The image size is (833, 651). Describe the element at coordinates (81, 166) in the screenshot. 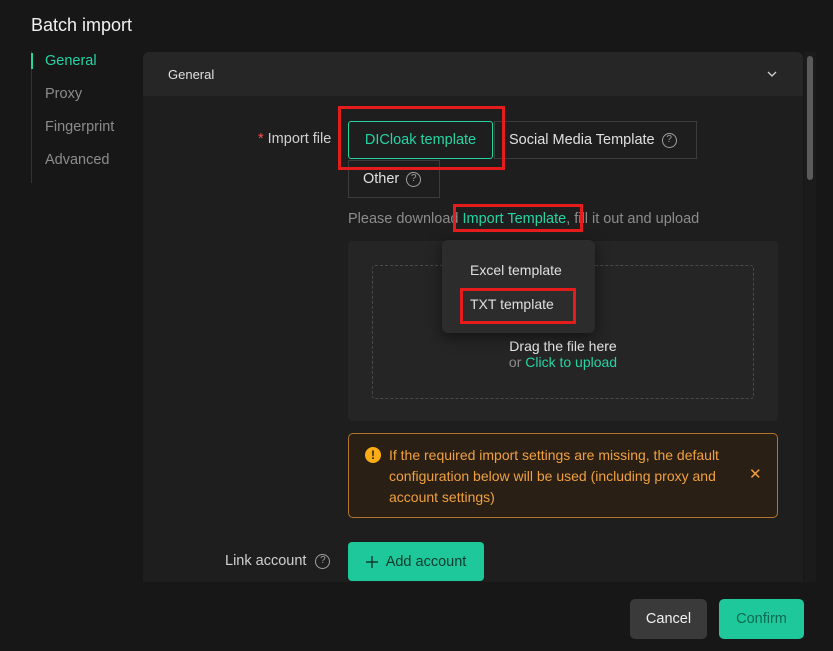

I see `nav-item-advanced: Advanced` at that location.